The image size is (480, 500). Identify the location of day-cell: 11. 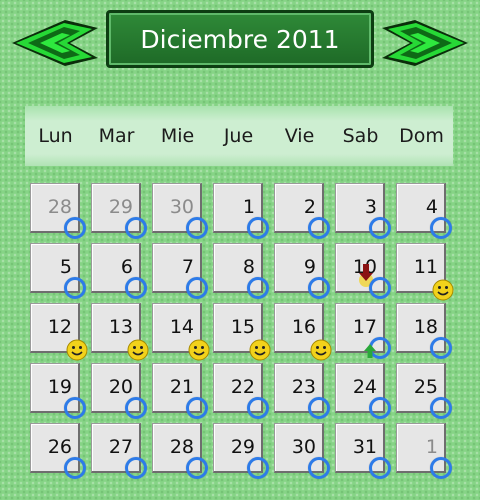
(425, 272).